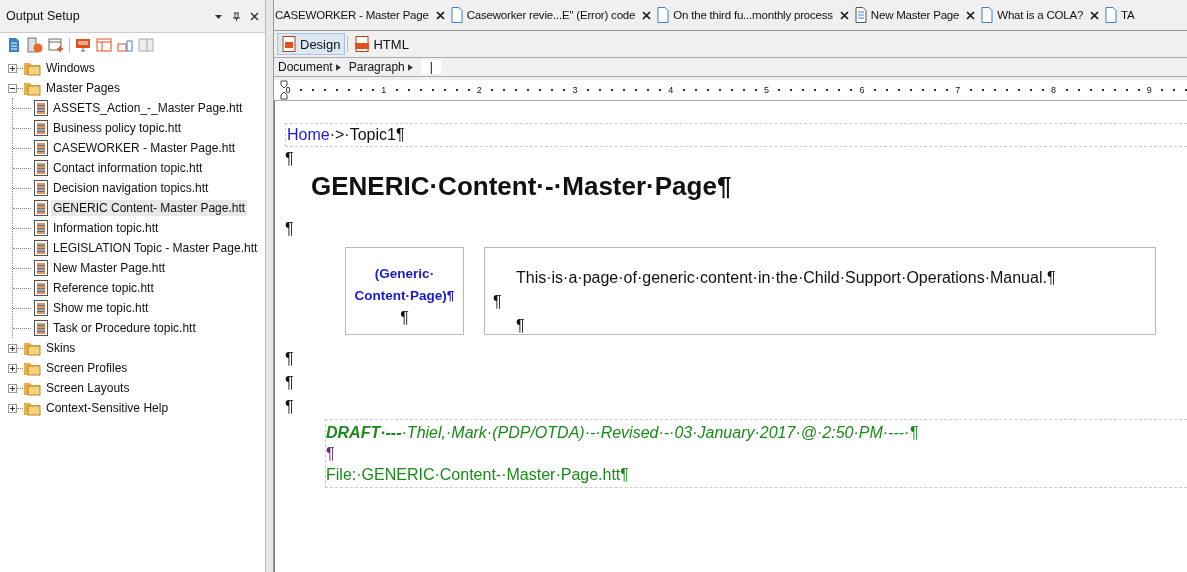  I want to click on tree-item: Contact information topic.htt, so click(128, 168).